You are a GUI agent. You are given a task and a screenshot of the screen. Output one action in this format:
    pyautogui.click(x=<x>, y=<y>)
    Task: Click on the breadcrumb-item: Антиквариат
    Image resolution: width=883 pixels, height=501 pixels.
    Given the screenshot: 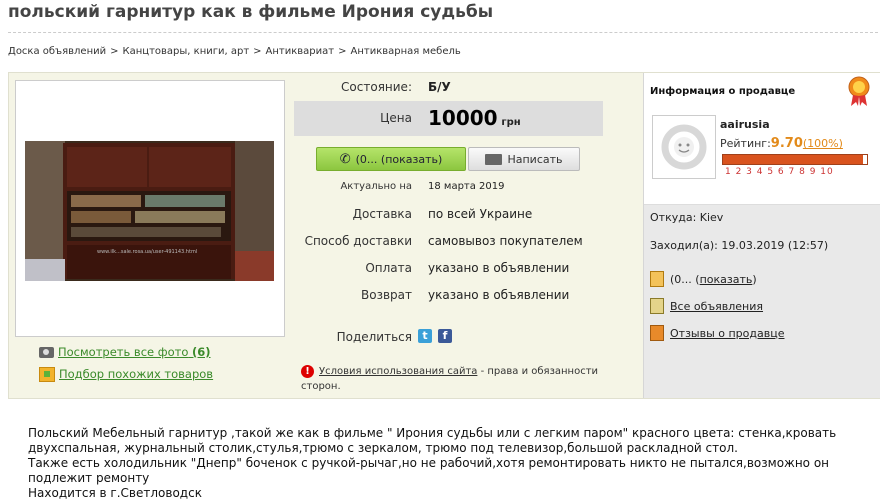 What is the action you would take?
    pyautogui.click(x=300, y=51)
    